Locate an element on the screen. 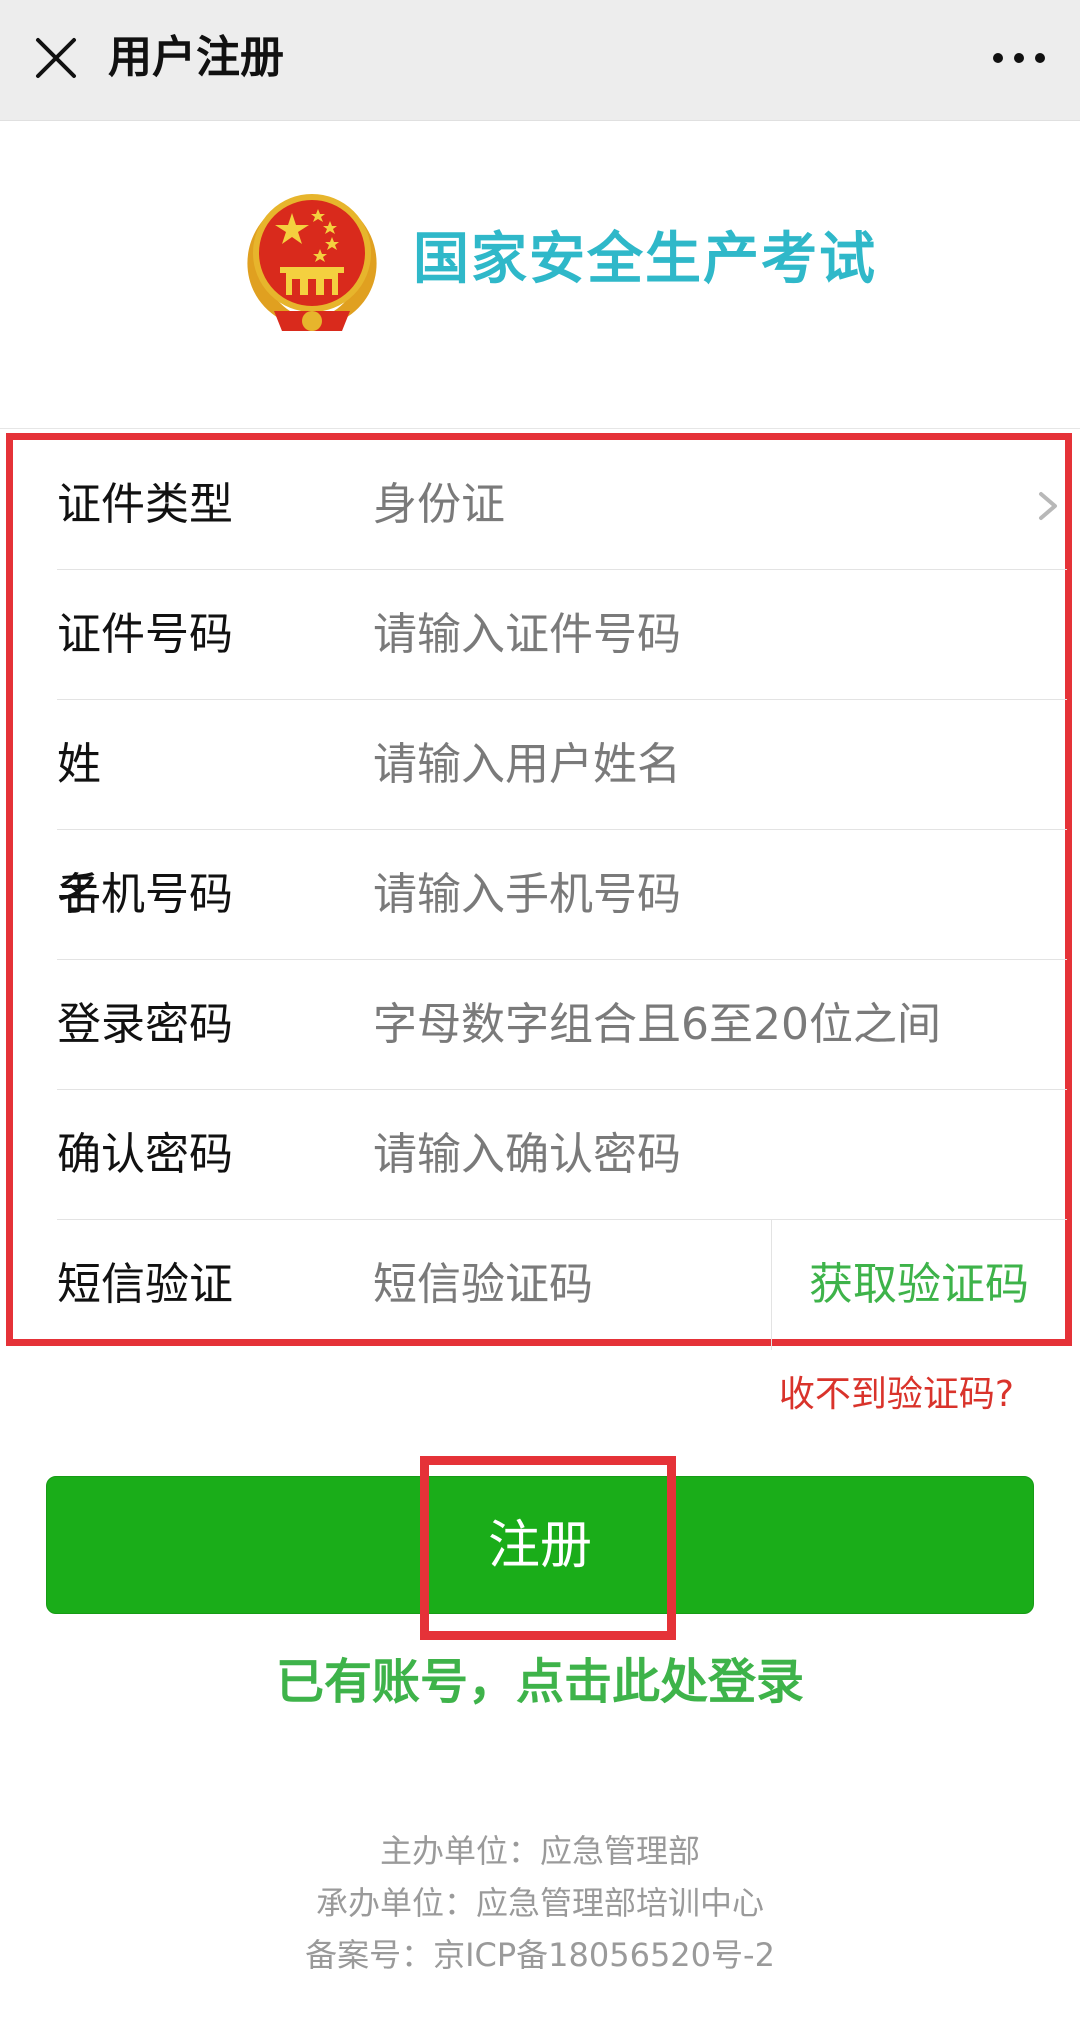 The width and height of the screenshot is (1080, 2037). highlight-box is located at coordinates (548, 1548).